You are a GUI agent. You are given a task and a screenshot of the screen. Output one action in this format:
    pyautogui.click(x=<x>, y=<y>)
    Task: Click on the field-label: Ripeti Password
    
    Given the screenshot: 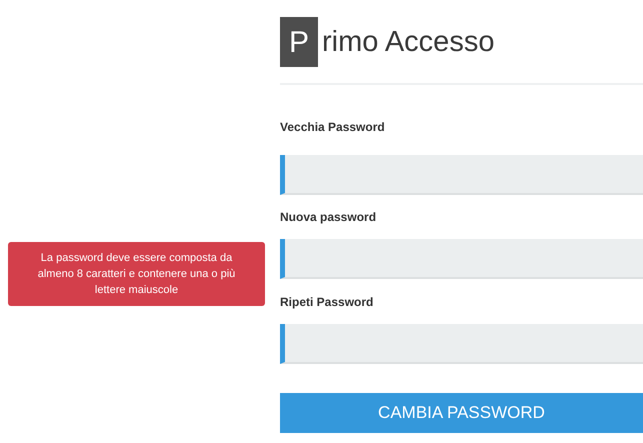 What is the action you would take?
    pyautogui.click(x=327, y=302)
    